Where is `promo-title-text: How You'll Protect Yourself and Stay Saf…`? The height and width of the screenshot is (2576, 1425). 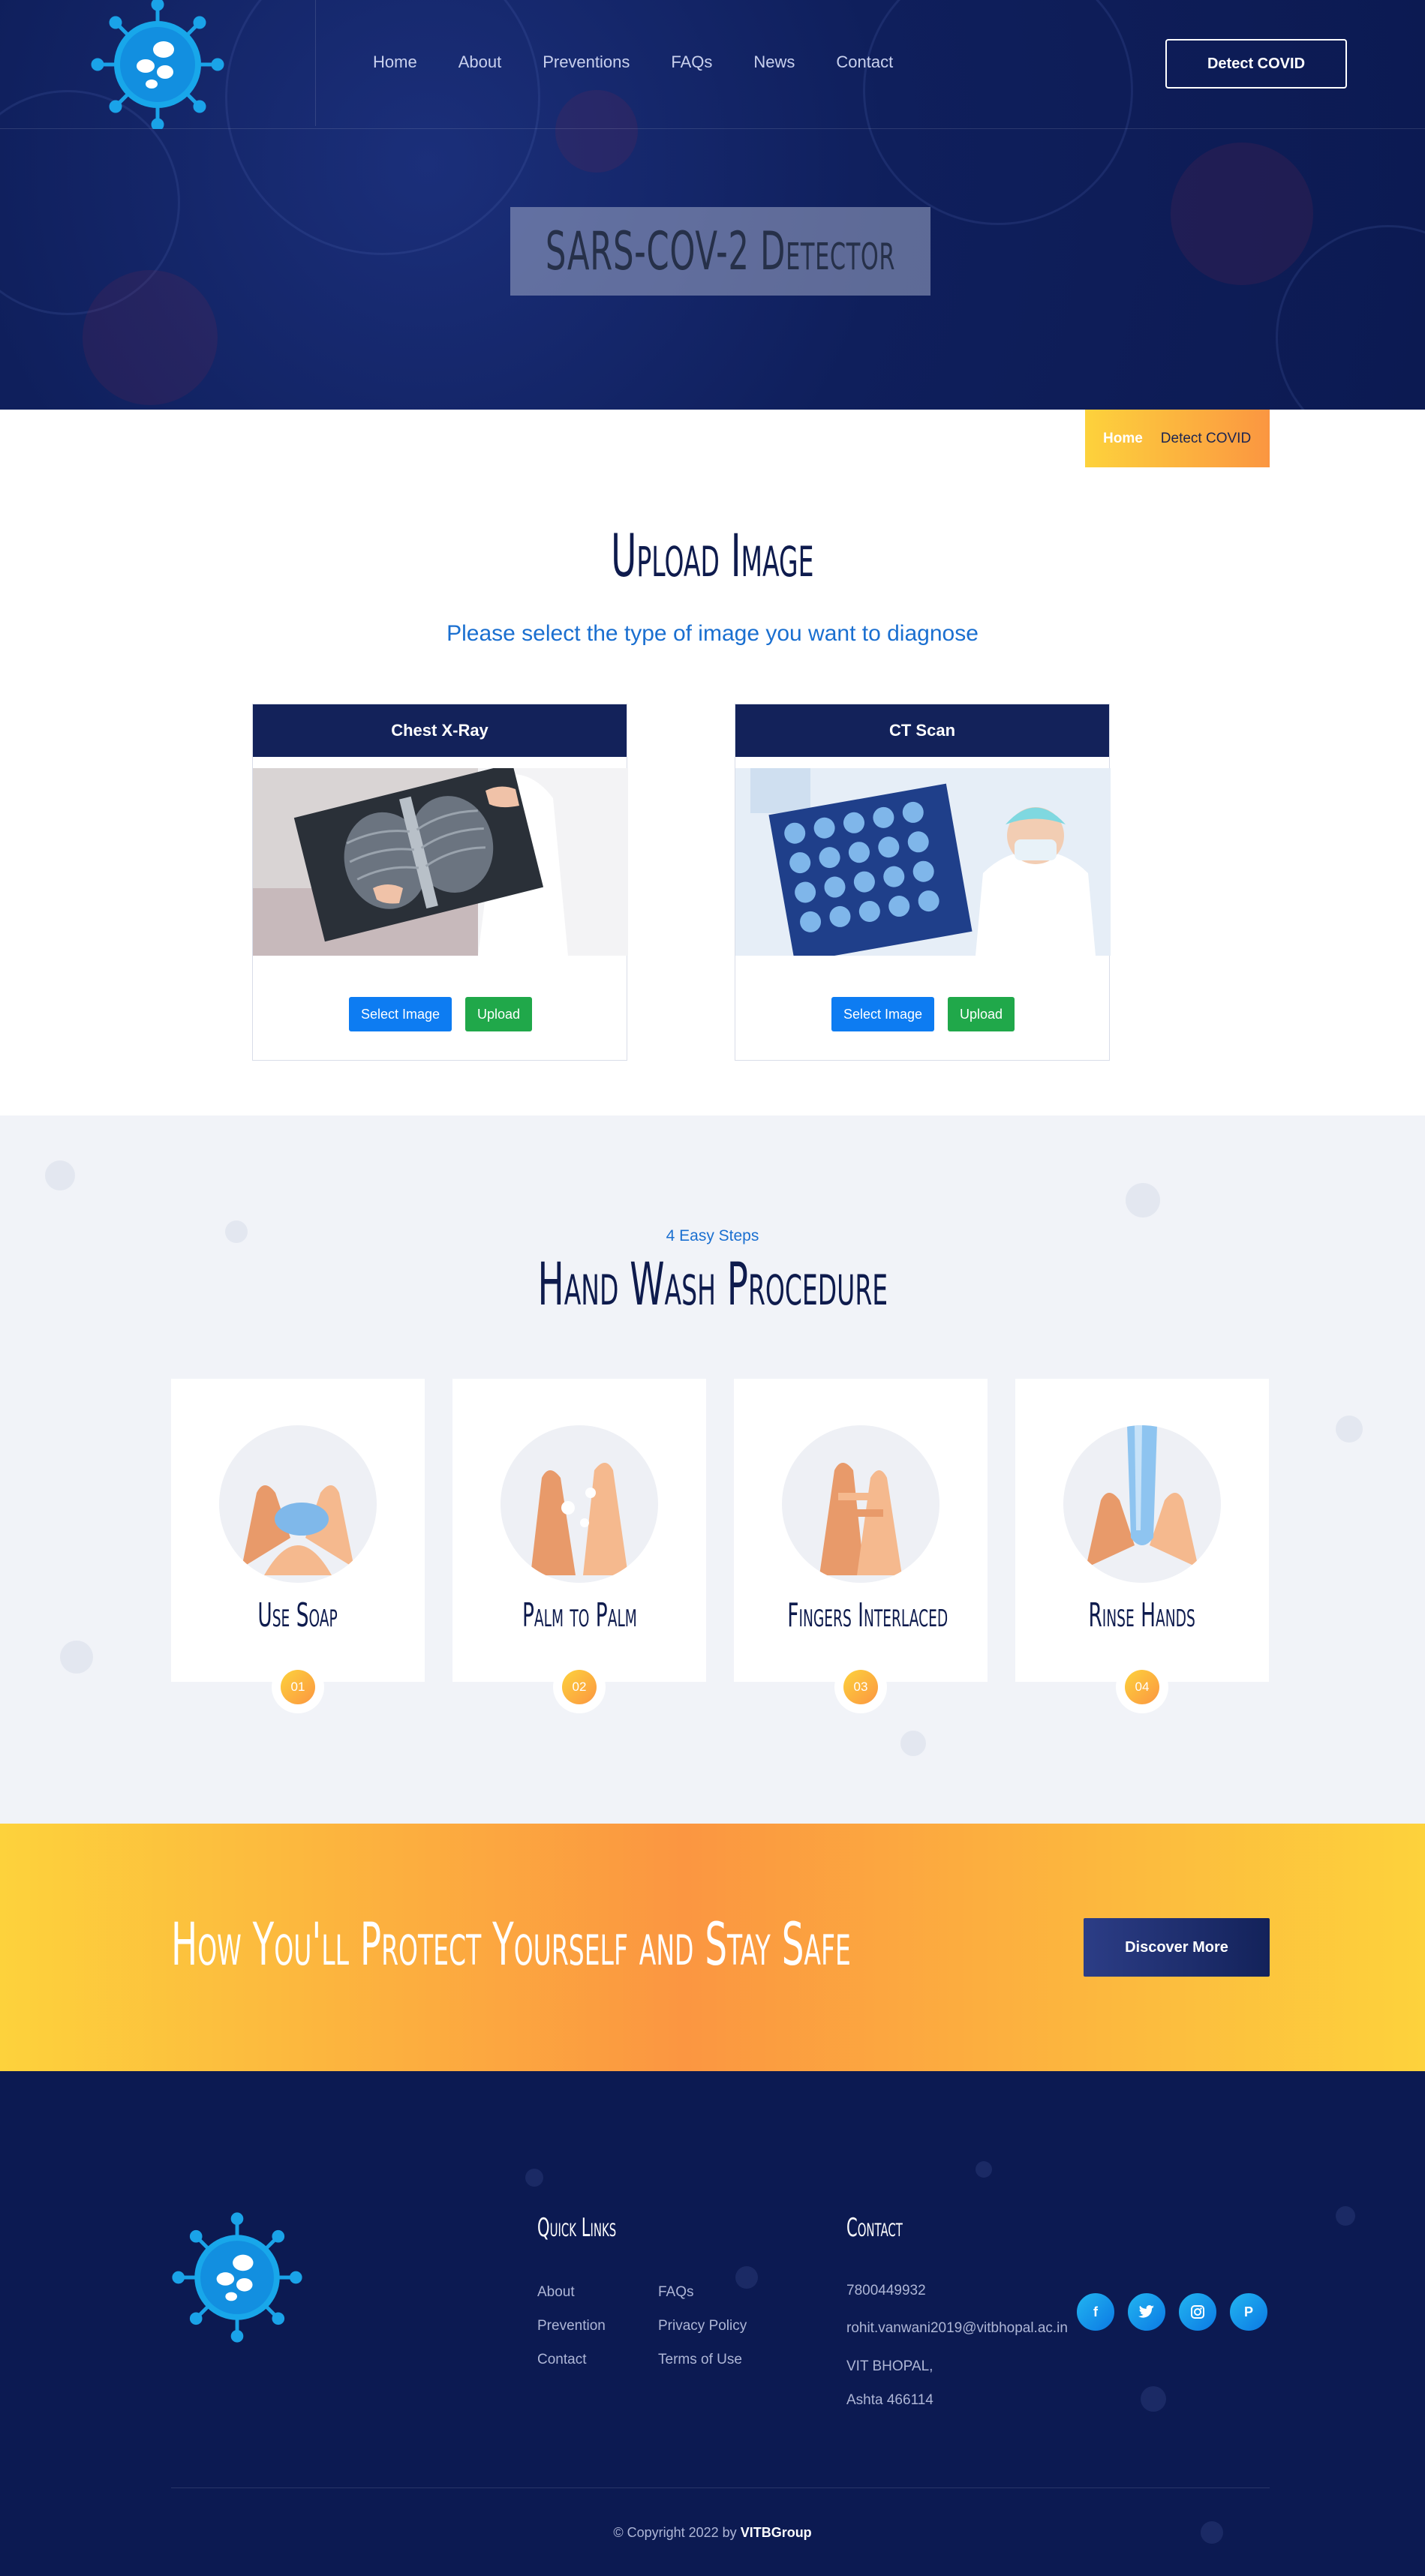 promo-title-text: How You'll Protect Yourself and Stay Saf… is located at coordinates (511, 1945).